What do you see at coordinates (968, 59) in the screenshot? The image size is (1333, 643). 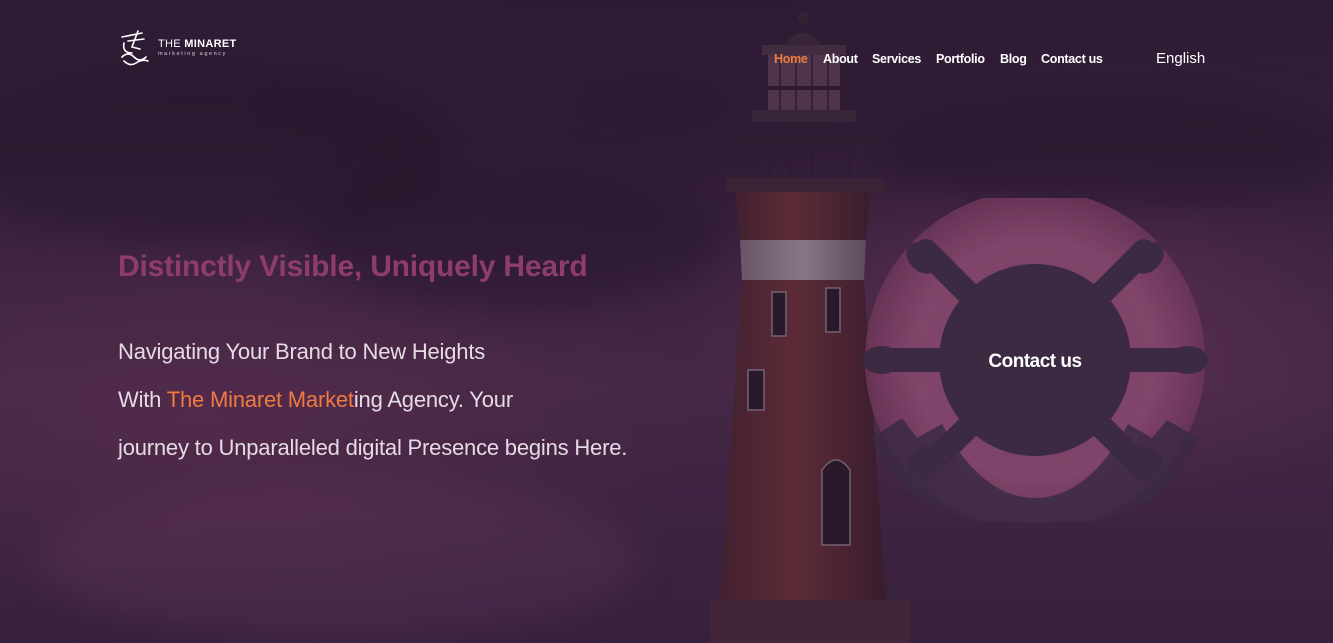 I see `nav-portfolio: Portfolio` at bounding box center [968, 59].